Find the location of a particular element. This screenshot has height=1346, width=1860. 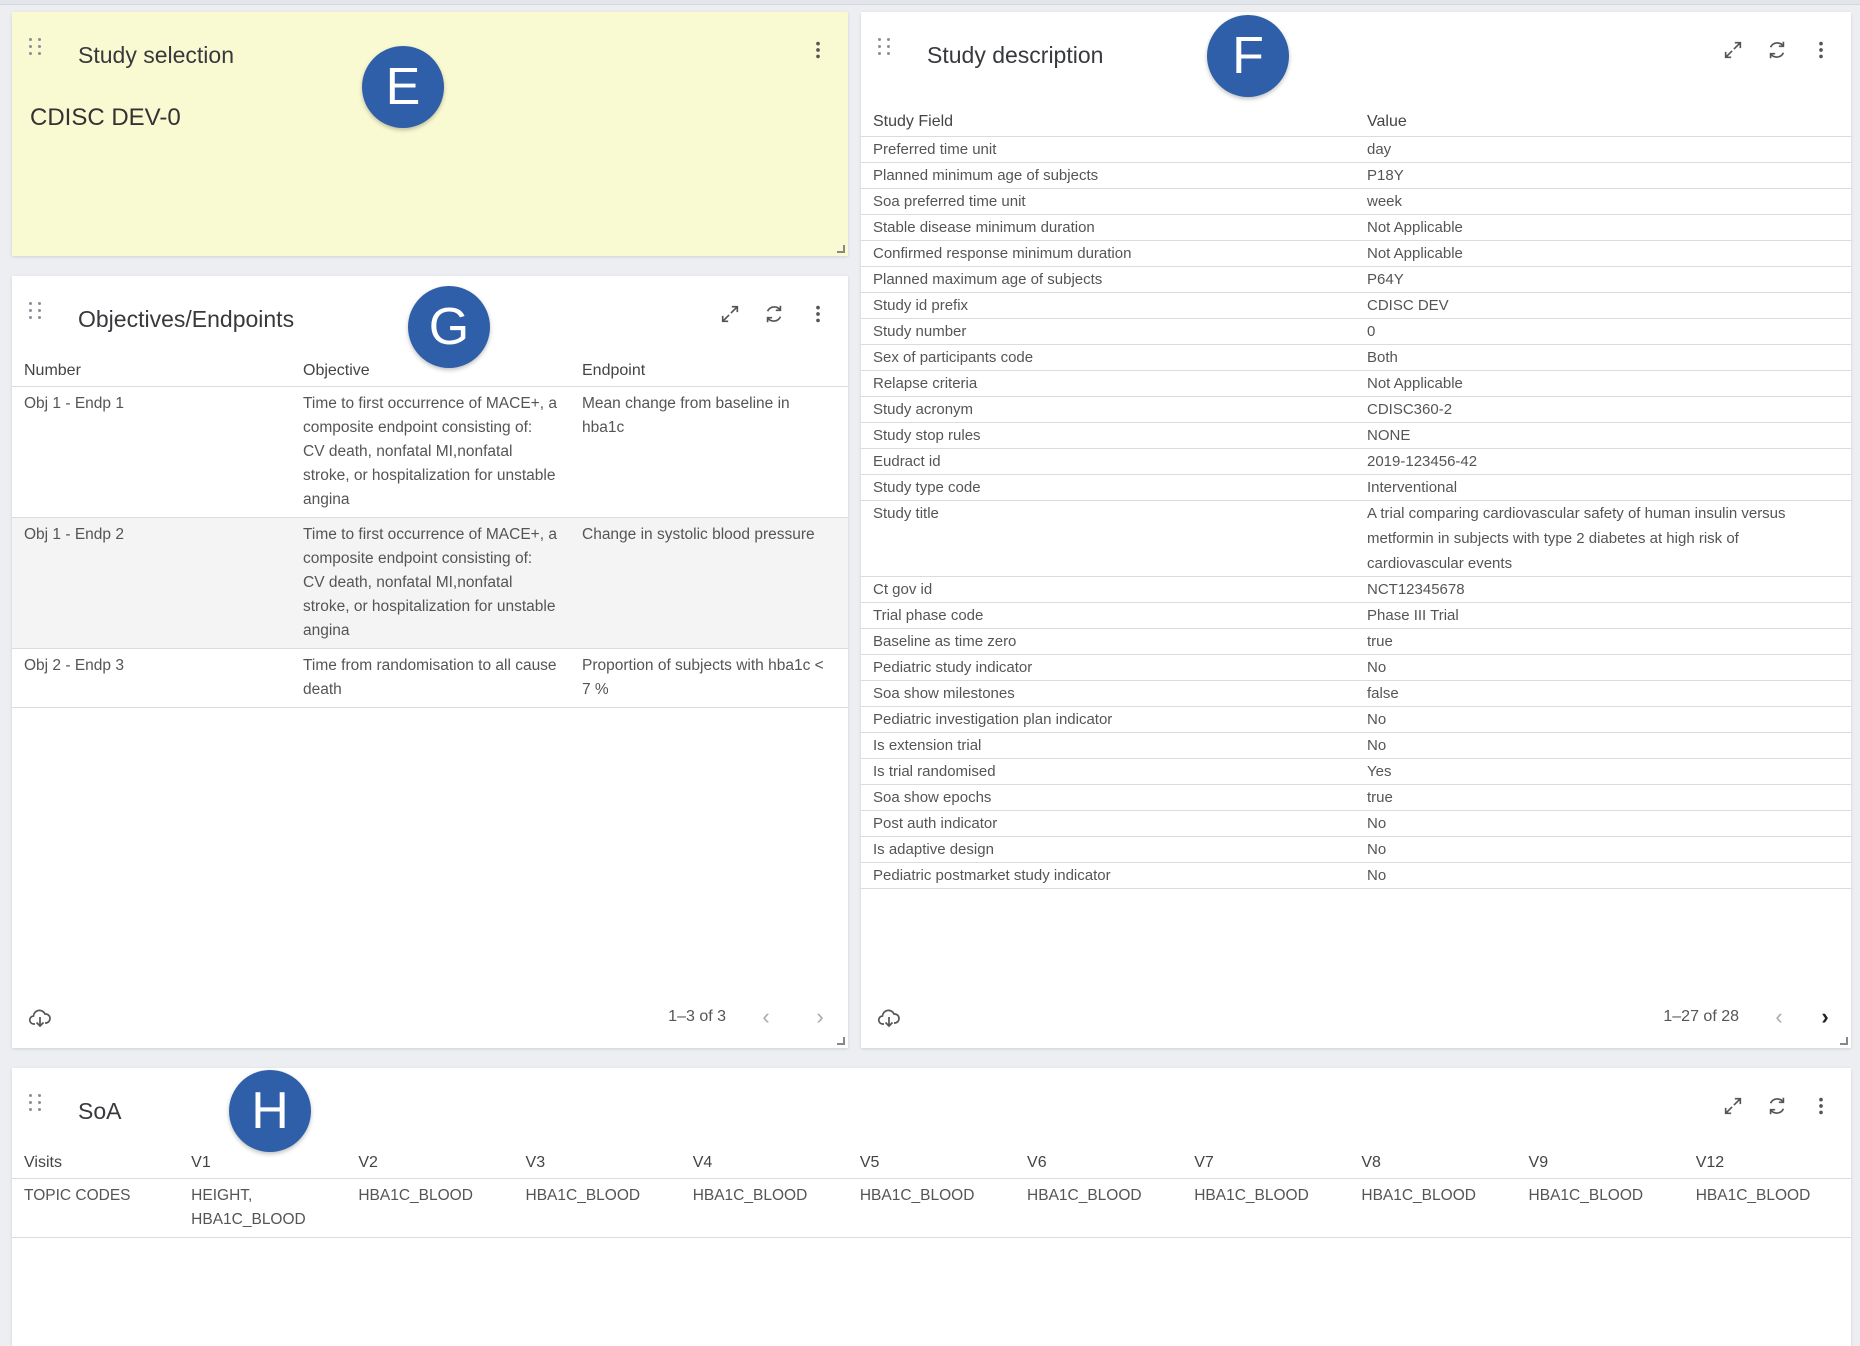

table-row: Baseline as time zero true is located at coordinates (1356, 641).